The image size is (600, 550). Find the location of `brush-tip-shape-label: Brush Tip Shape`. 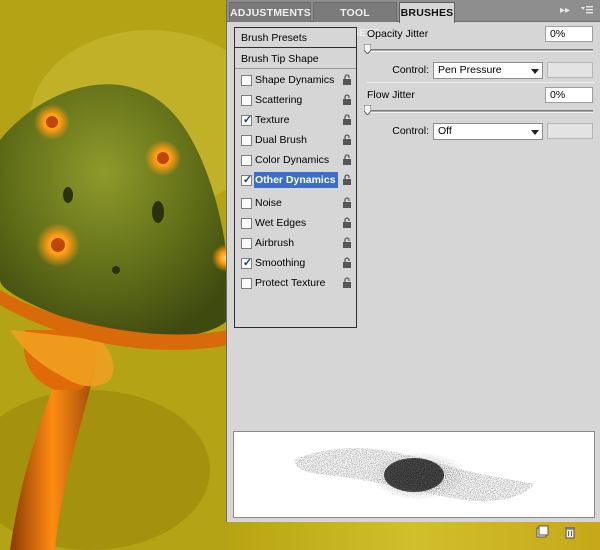

brush-tip-shape-label: Brush Tip Shape is located at coordinates (280, 59).